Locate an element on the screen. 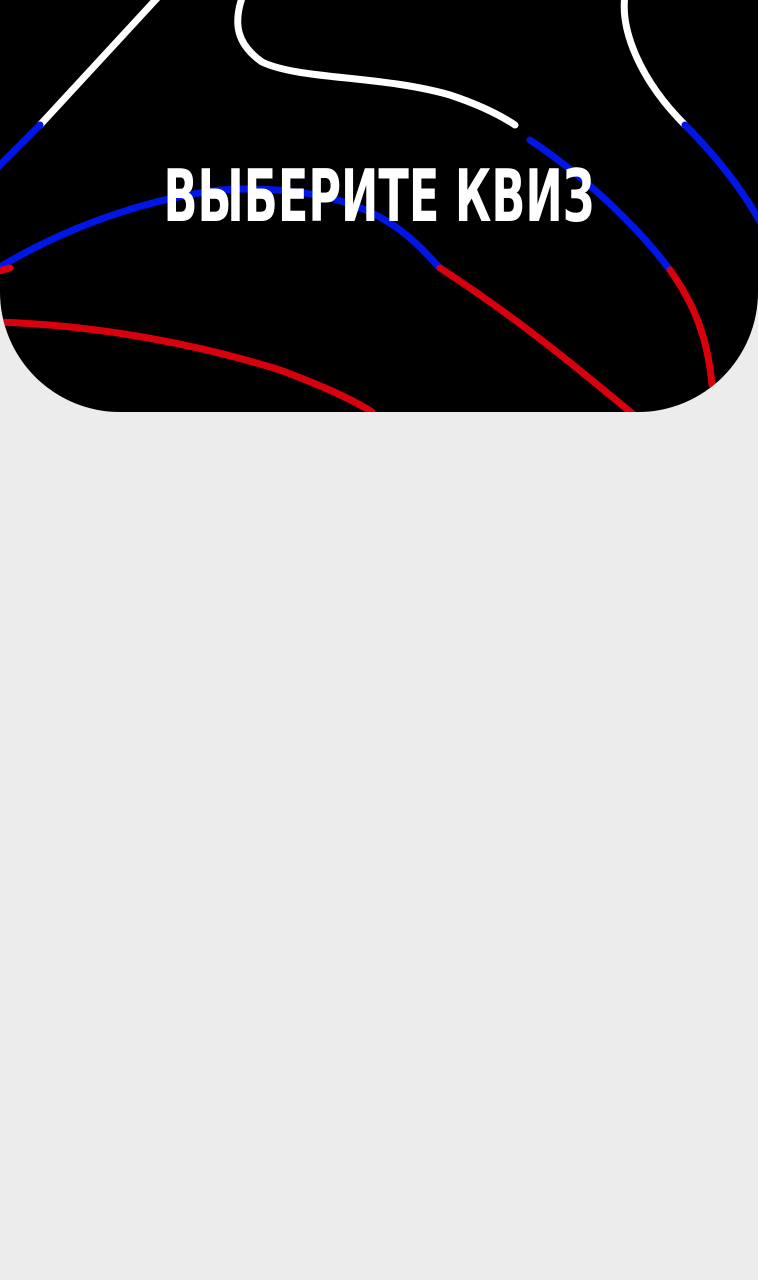  page-title: ВЫБЕРИТЕ КВИЗ is located at coordinates (379, 196).